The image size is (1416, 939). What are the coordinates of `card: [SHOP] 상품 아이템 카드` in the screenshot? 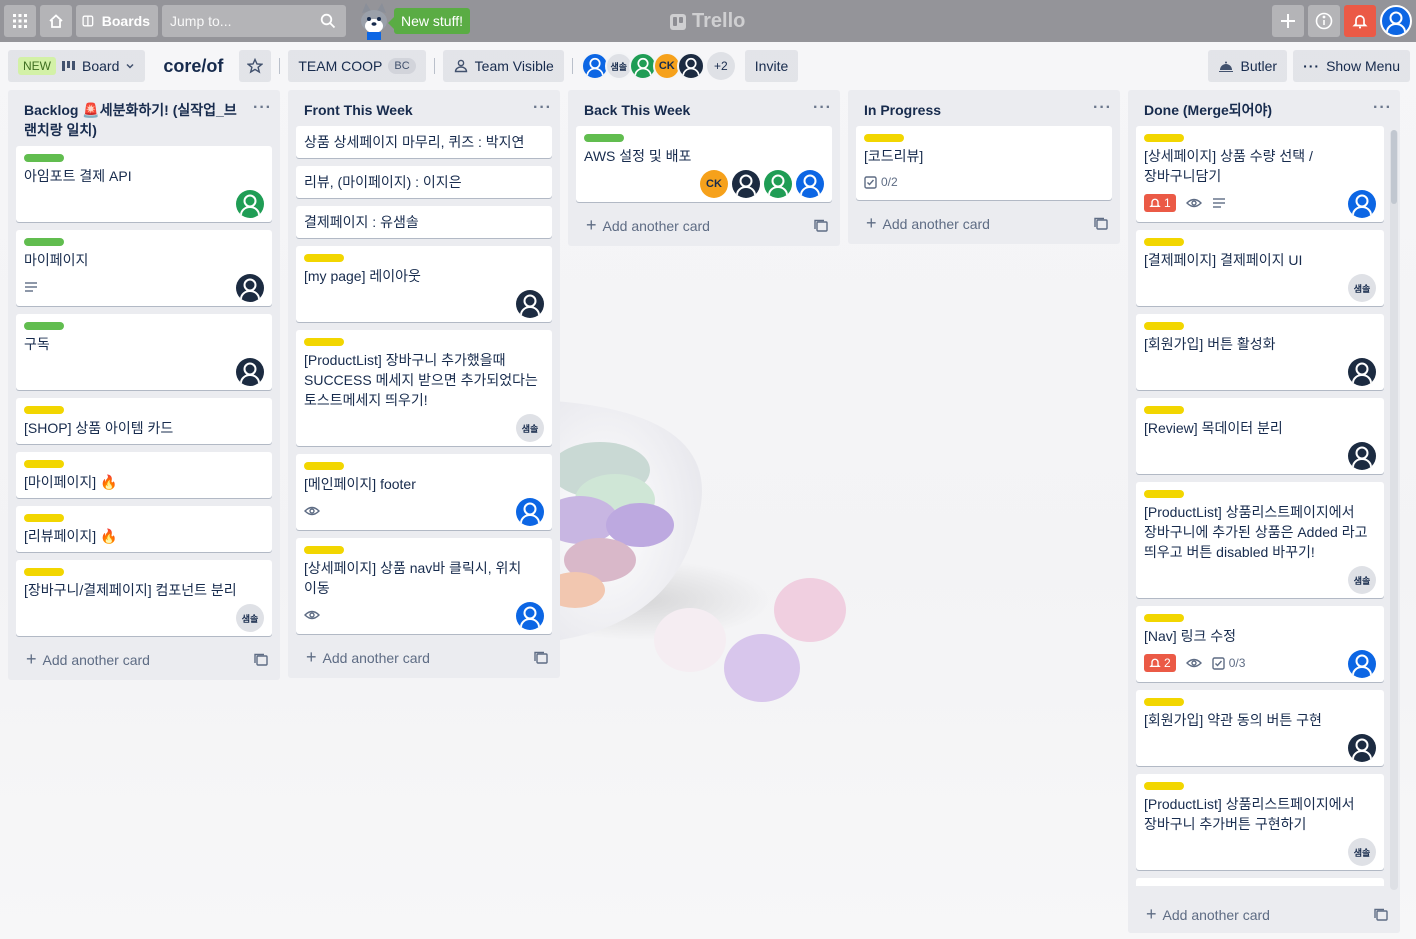 It's located at (144, 421).